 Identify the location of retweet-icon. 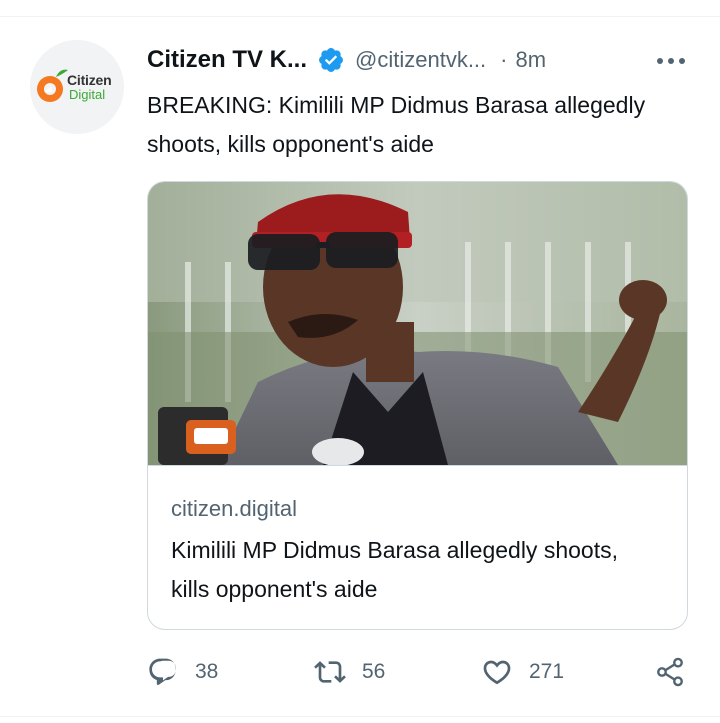
(330, 672).